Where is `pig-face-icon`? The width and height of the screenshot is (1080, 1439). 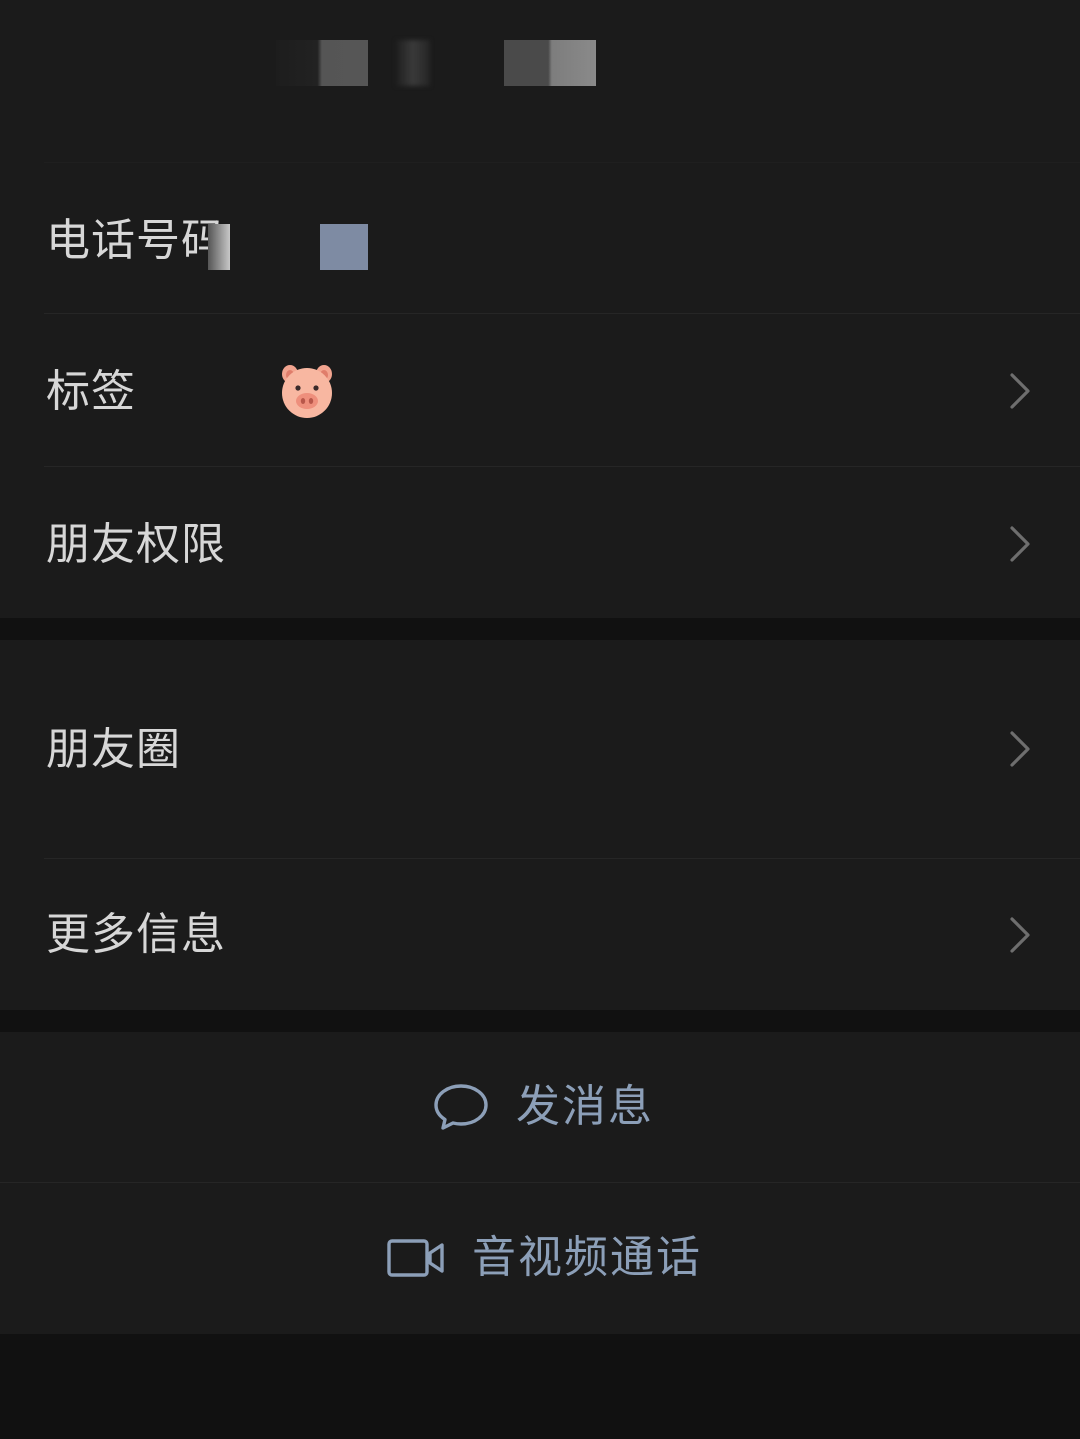
pig-face-icon is located at coordinates (307, 391).